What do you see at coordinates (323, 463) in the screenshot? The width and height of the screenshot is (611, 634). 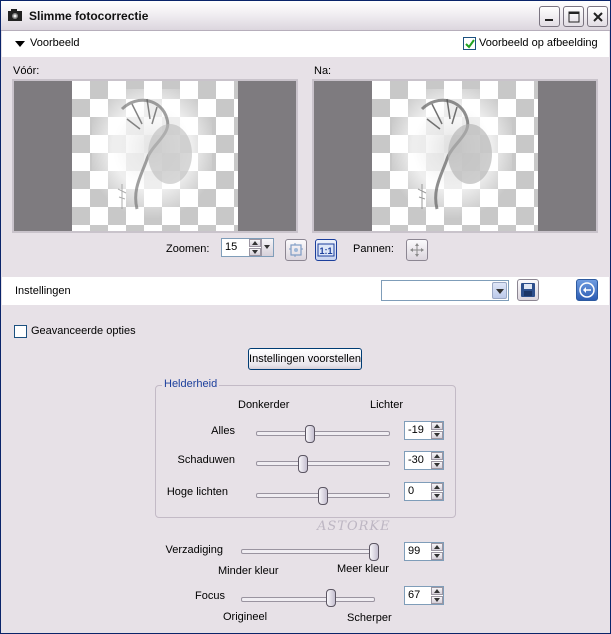 I see `brightness-shadows-track` at bounding box center [323, 463].